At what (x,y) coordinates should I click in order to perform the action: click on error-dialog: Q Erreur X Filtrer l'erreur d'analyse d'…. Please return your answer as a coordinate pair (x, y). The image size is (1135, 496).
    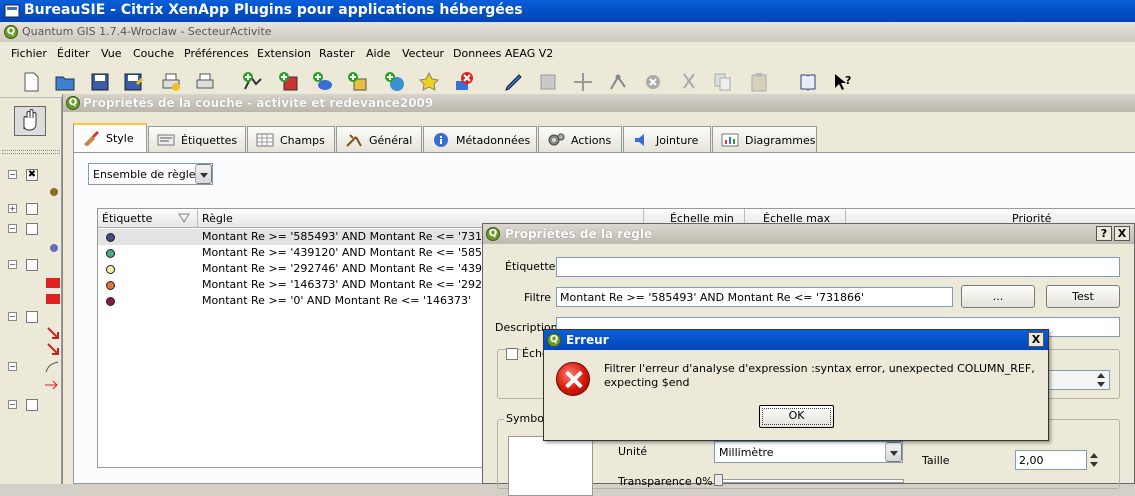
    Looking at the image, I should click on (796, 385).